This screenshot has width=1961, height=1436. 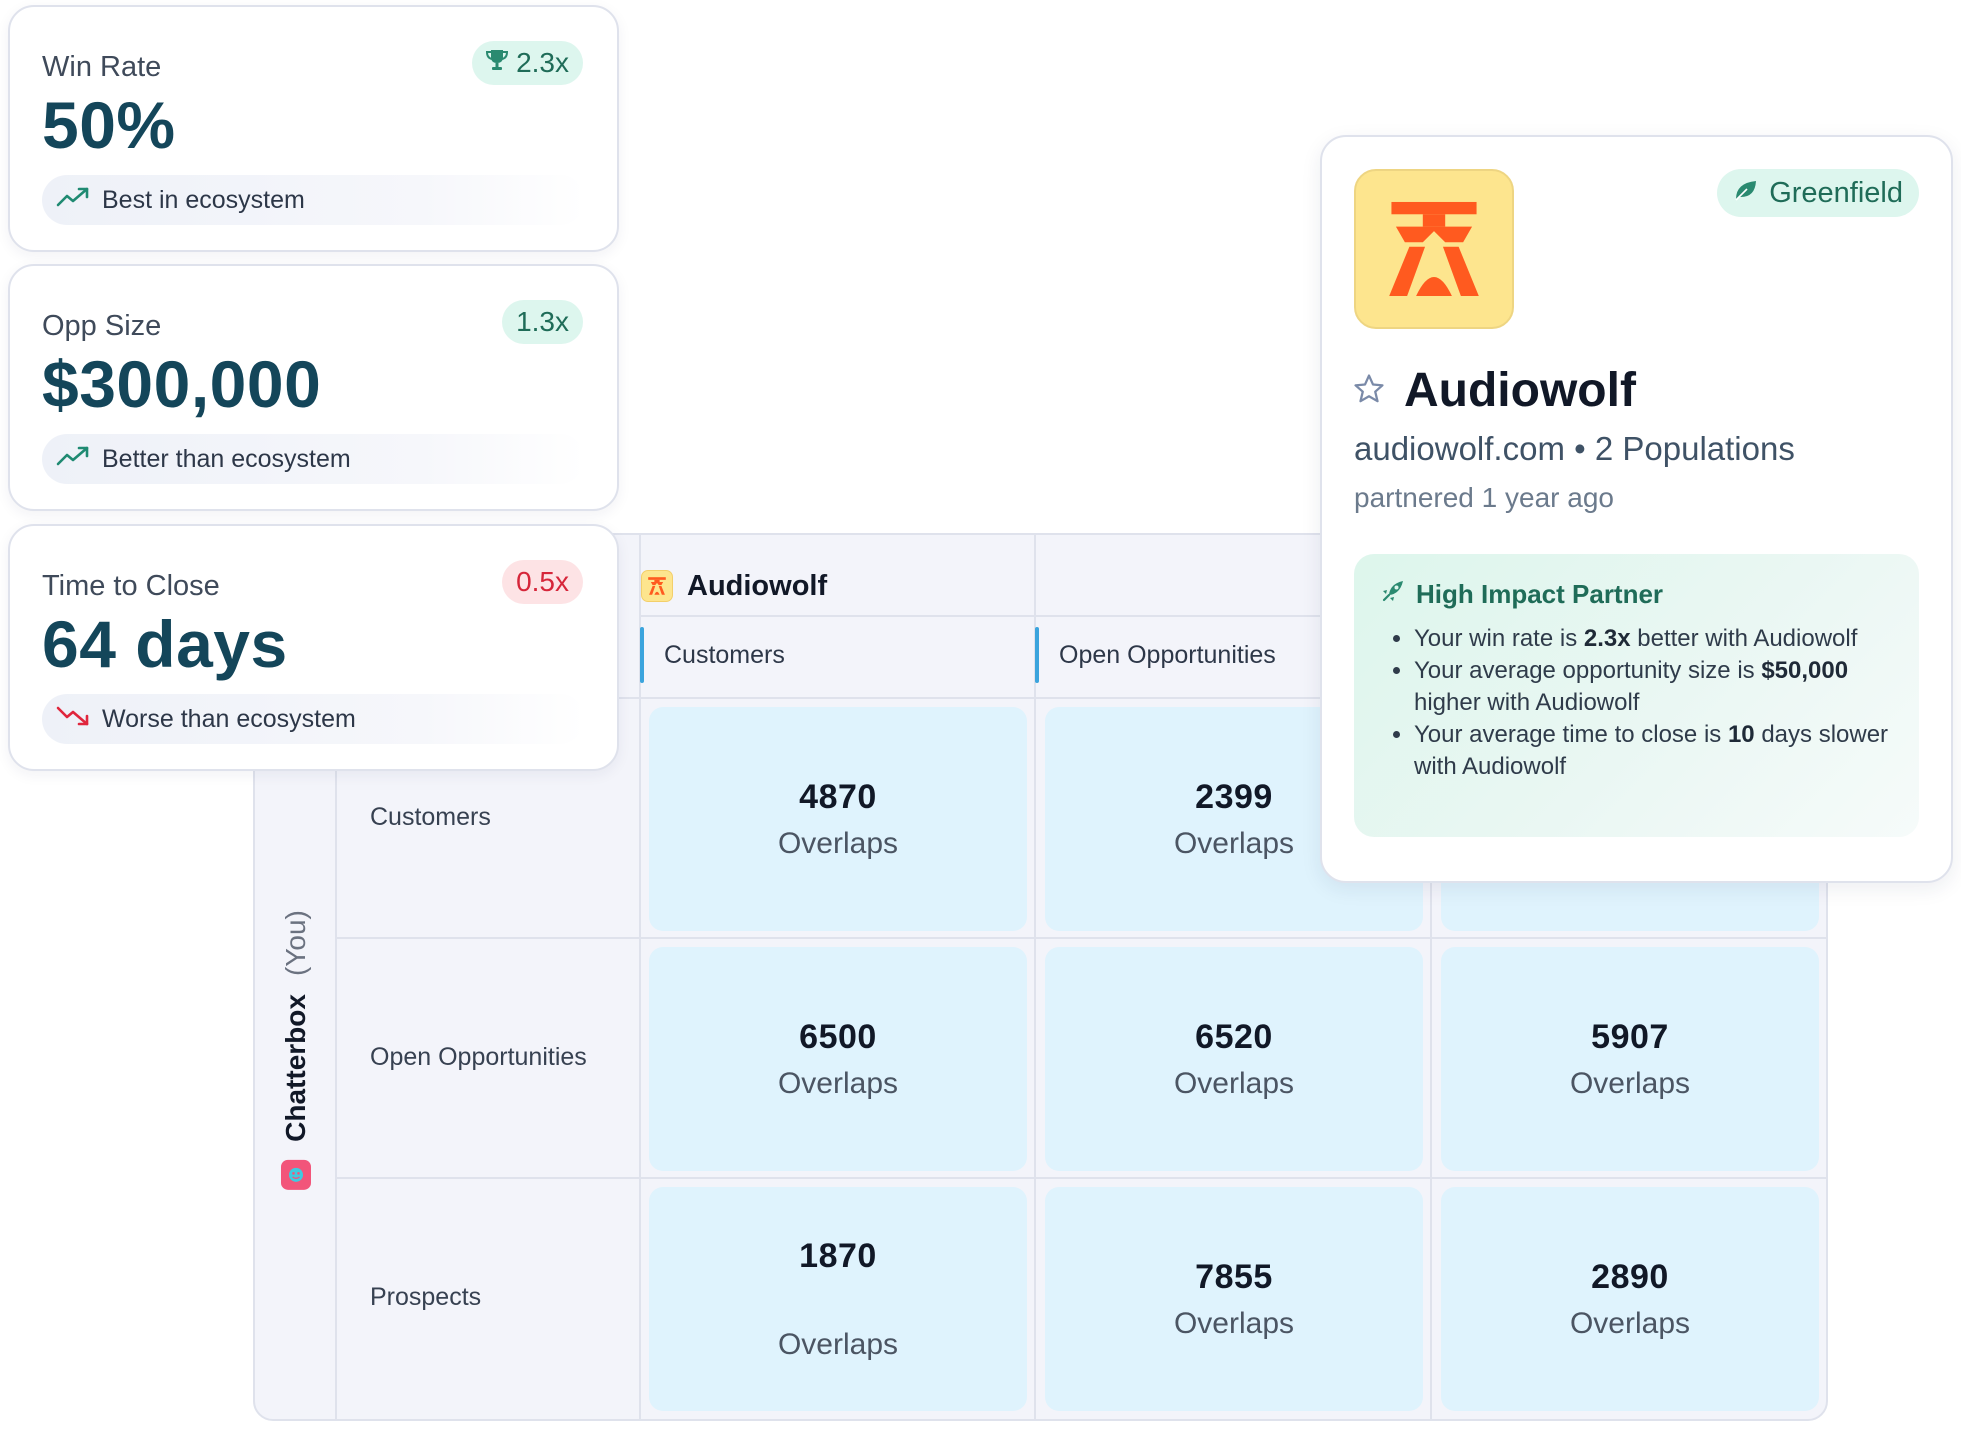 I want to click on partner-name: Audiowolf, so click(x=1520, y=390).